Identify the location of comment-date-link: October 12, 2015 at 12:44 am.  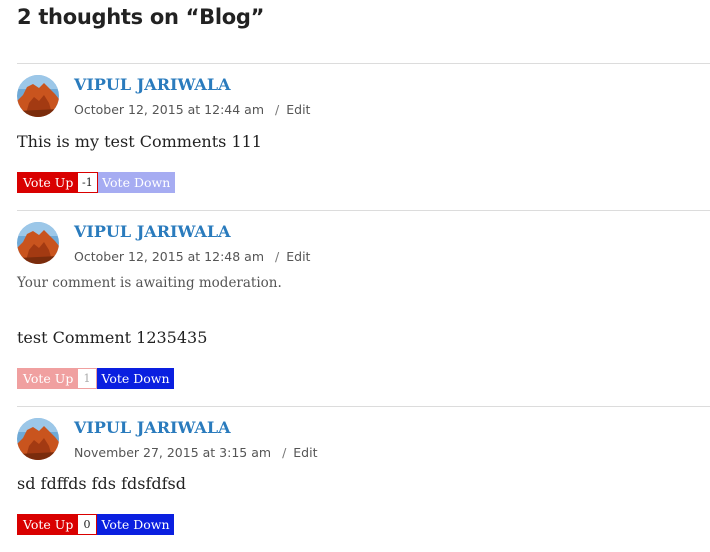
(169, 109).